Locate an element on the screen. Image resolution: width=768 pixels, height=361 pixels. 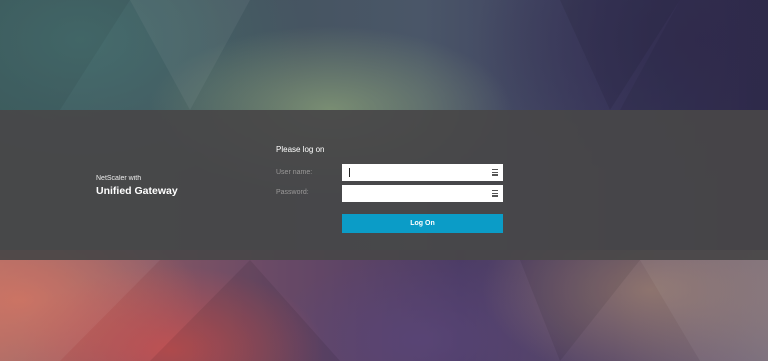
password-field is located at coordinates (422, 193).